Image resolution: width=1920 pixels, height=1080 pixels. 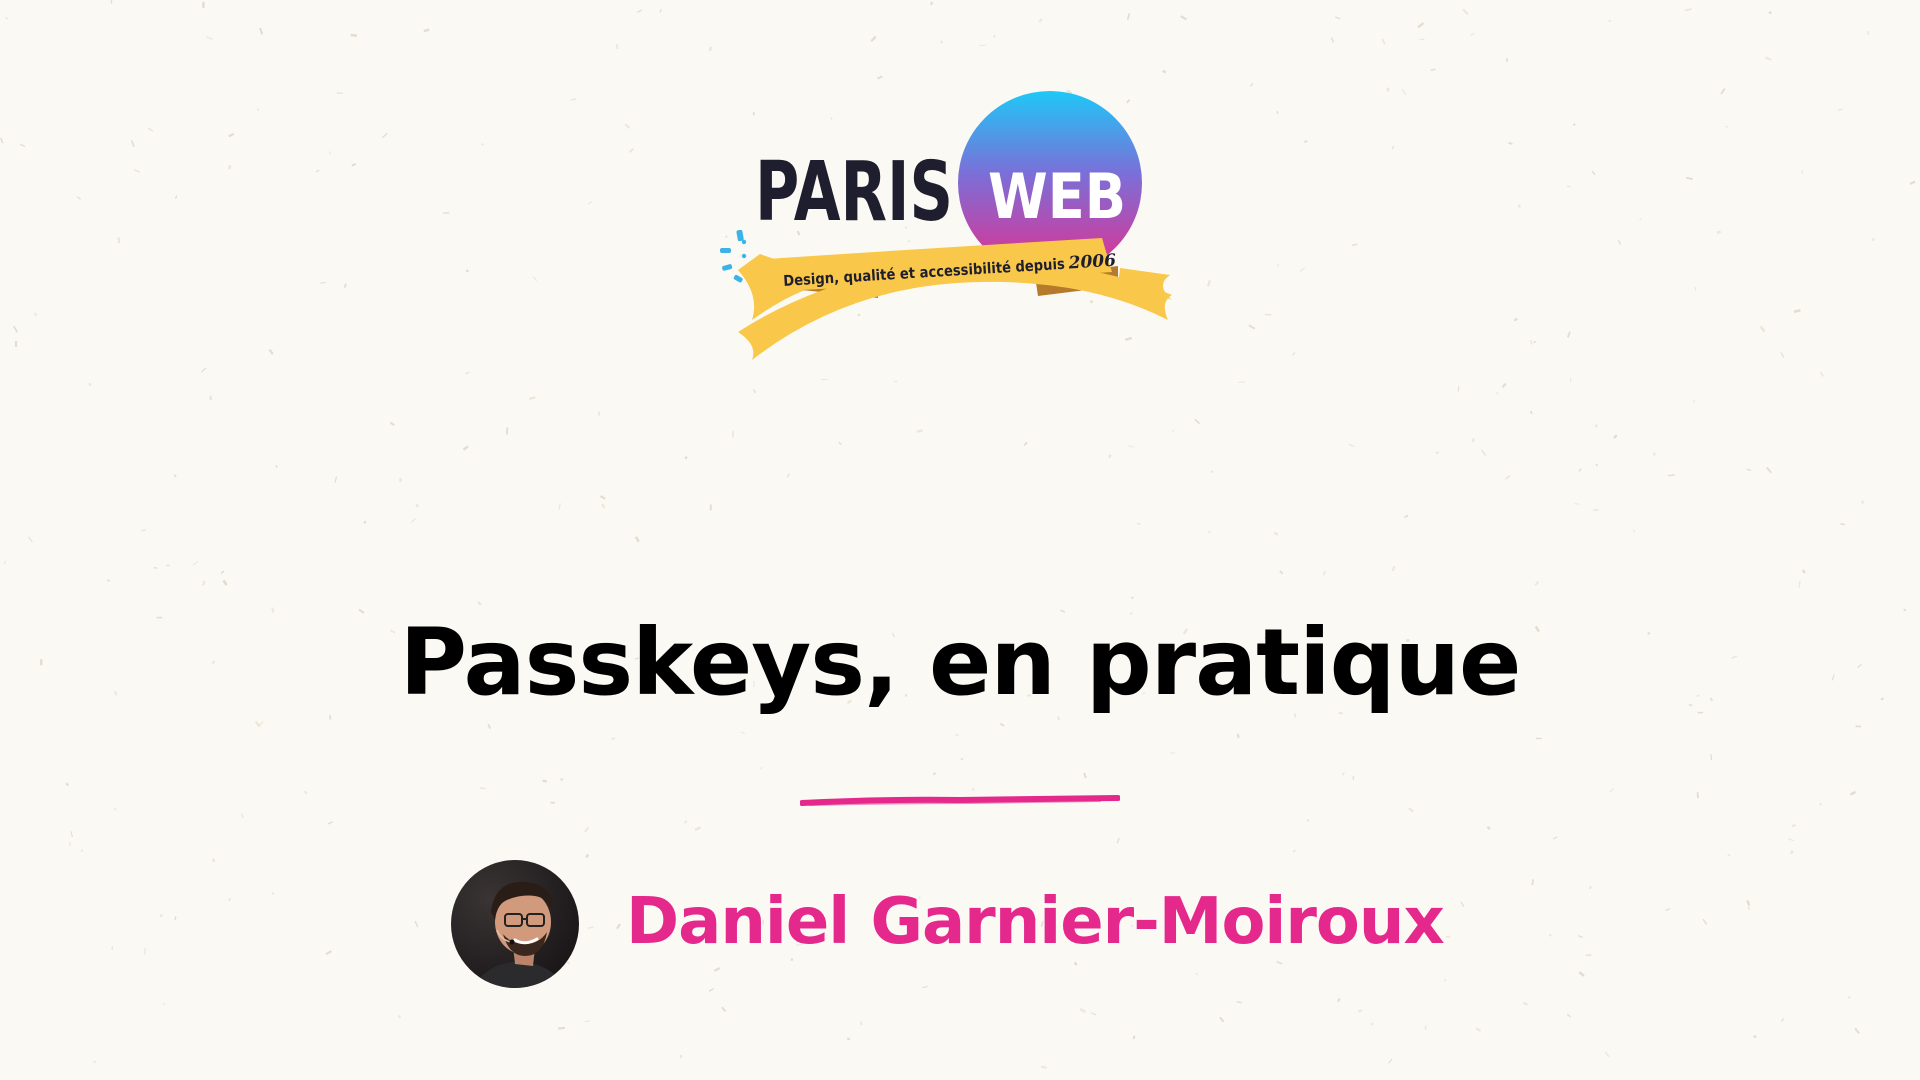 What do you see at coordinates (960, 800) in the screenshot?
I see `title-divider` at bounding box center [960, 800].